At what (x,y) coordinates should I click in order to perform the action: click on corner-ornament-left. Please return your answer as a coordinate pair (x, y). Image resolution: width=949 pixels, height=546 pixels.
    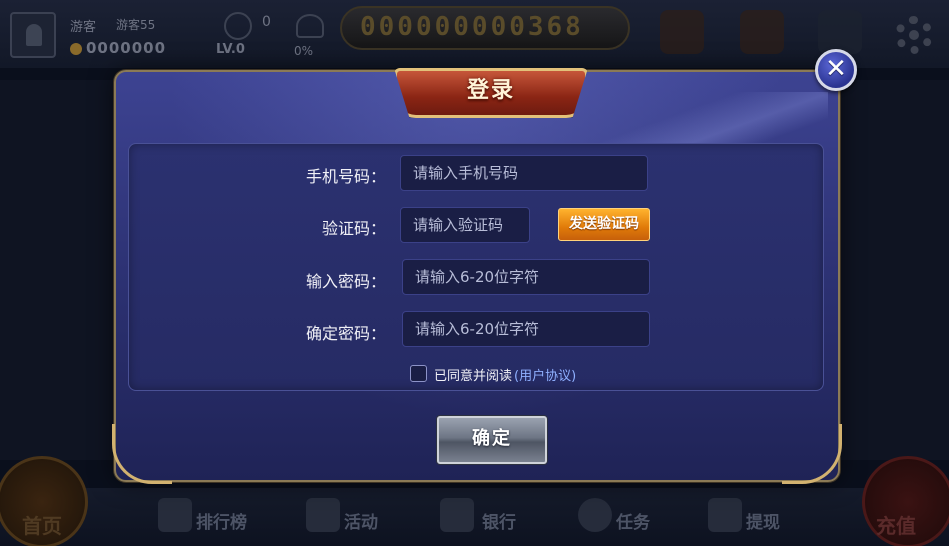
    Looking at the image, I should click on (142, 454).